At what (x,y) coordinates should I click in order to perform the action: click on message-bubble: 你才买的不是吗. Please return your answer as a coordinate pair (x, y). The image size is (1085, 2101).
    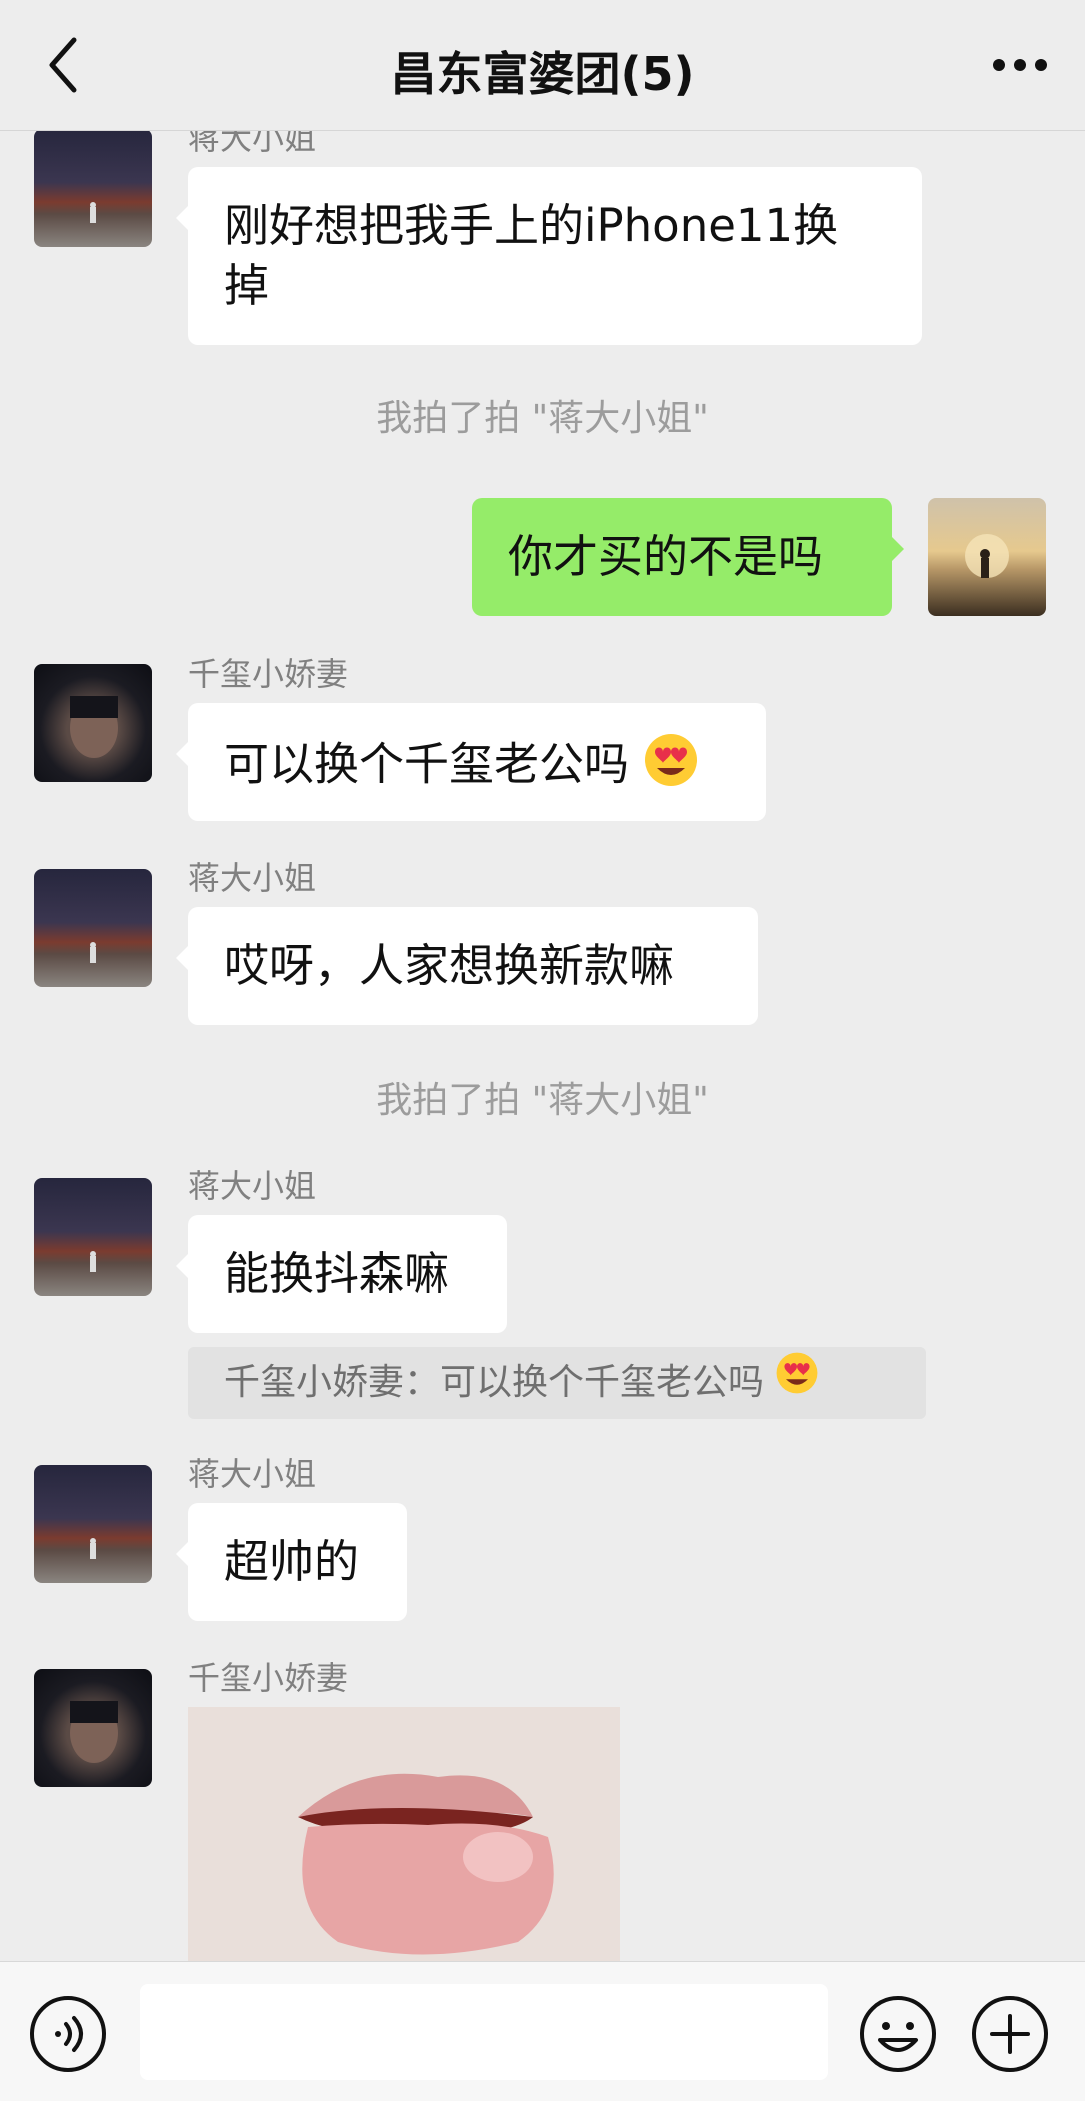
    Looking at the image, I should click on (688, 557).